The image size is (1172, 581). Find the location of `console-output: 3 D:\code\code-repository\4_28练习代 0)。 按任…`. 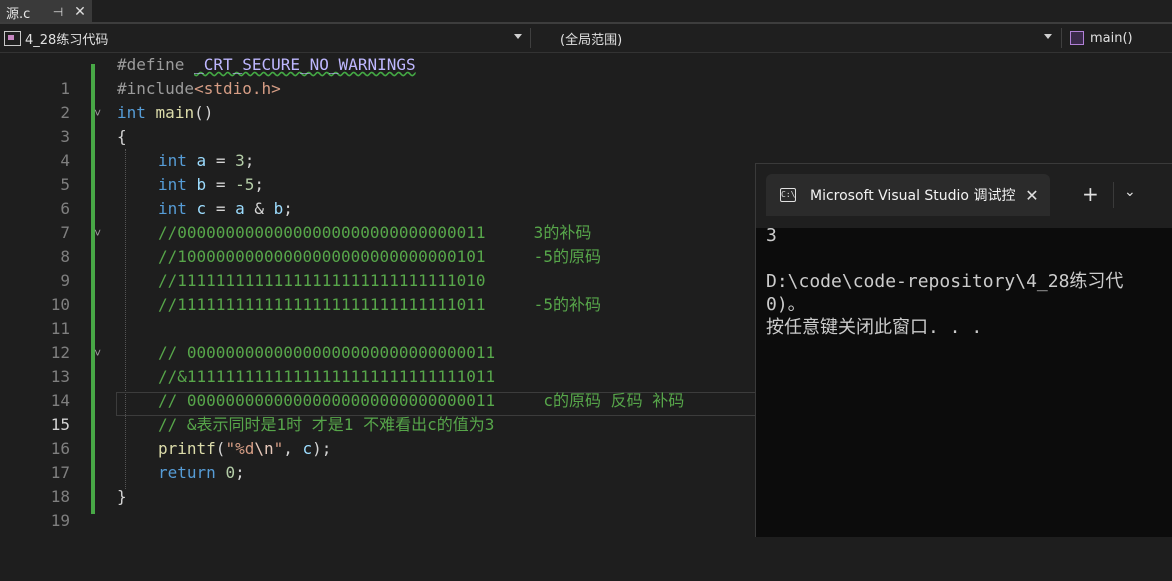

console-output: 3 D:\code\code-repository\4_28练习代 0)。 按任… is located at coordinates (945, 281).